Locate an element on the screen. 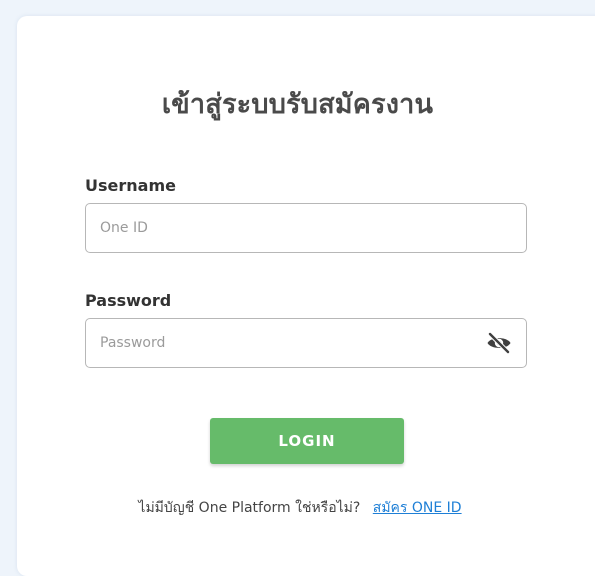 This screenshot has width=595, height=576. username-input is located at coordinates (280, 228).